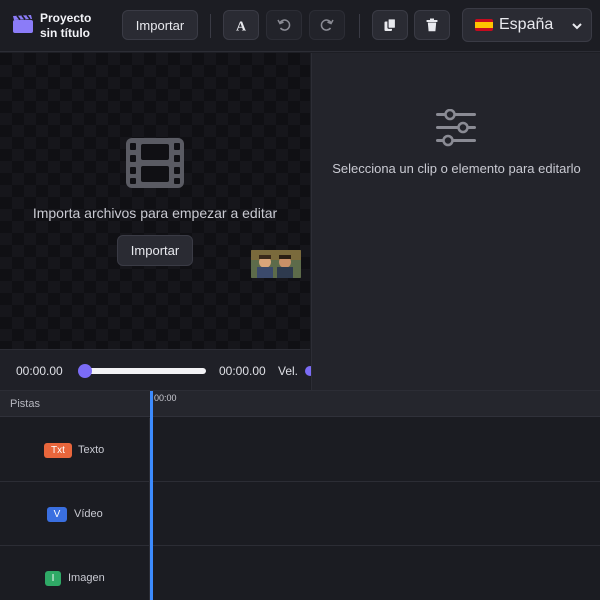 The image size is (600, 600). I want to click on playback-controls: 00:00.00 00:00.00 Vel., so click(157, 369).